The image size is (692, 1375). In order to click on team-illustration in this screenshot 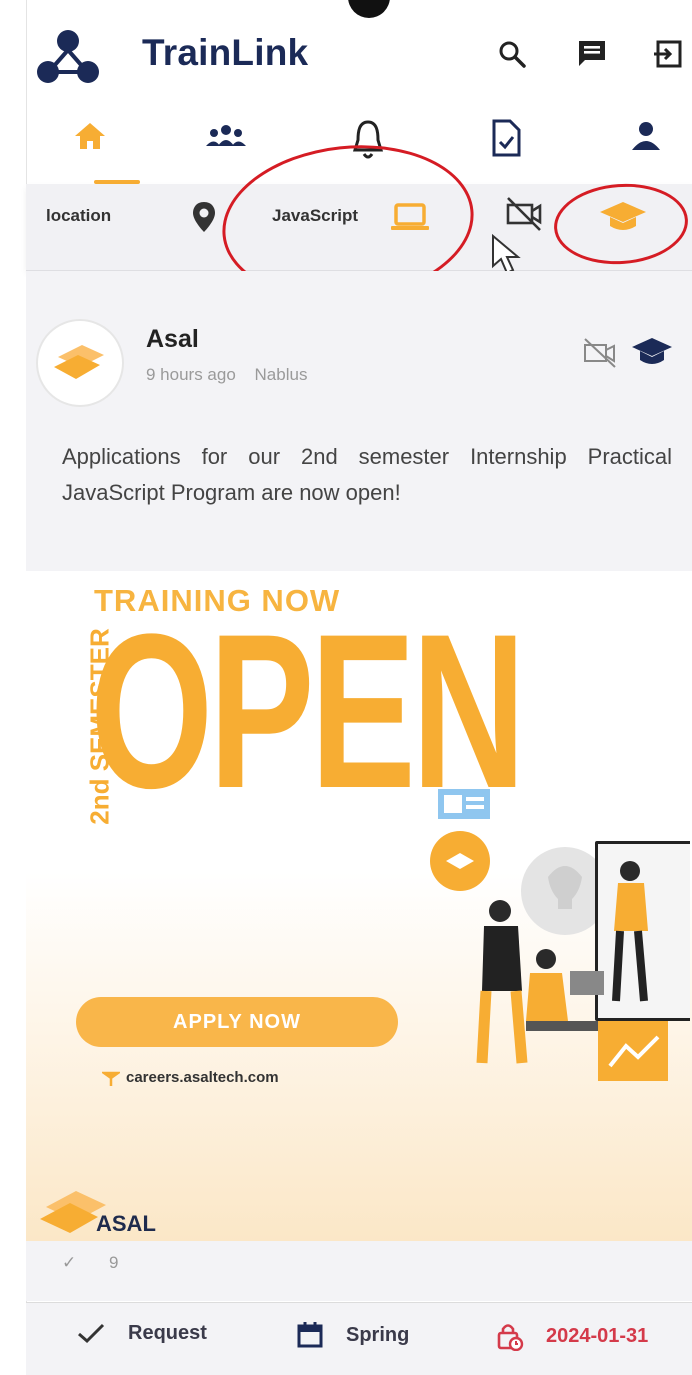, I will do `click(560, 935)`.